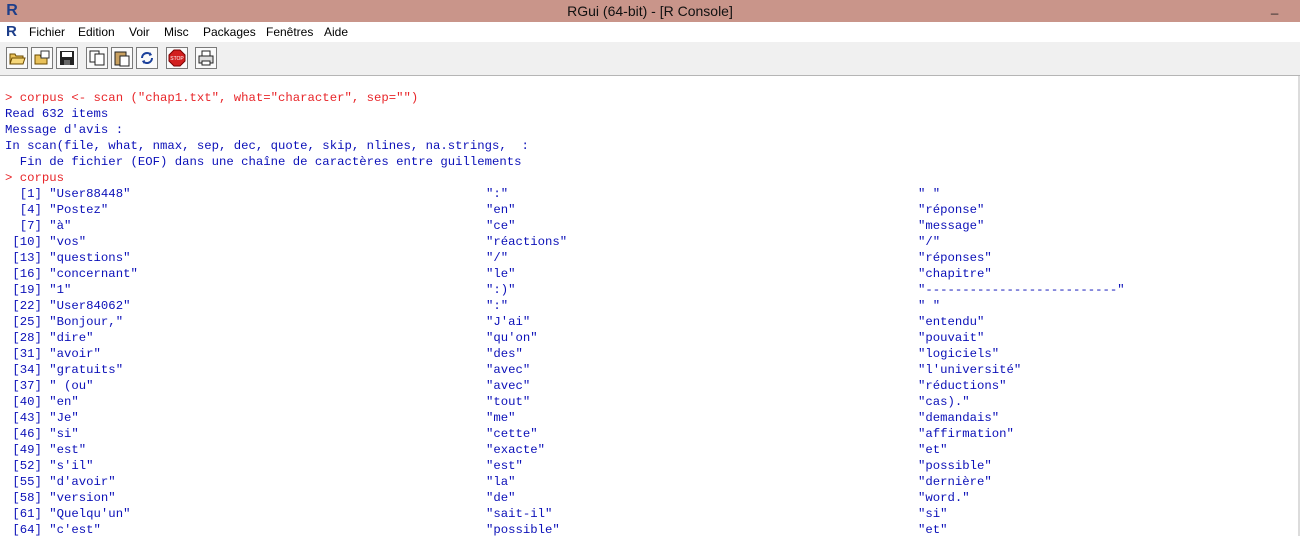  What do you see at coordinates (68, 258) in the screenshot?
I see `output-cell: [13] "questions"` at bounding box center [68, 258].